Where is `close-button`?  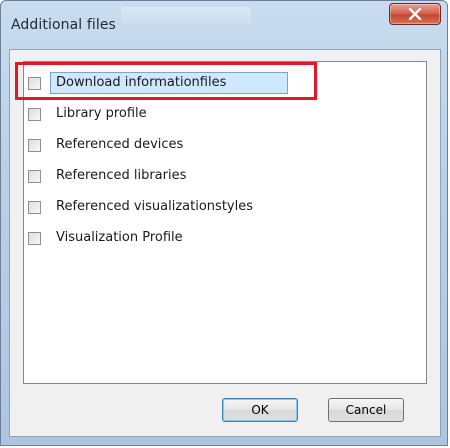
close-button is located at coordinates (415, 14).